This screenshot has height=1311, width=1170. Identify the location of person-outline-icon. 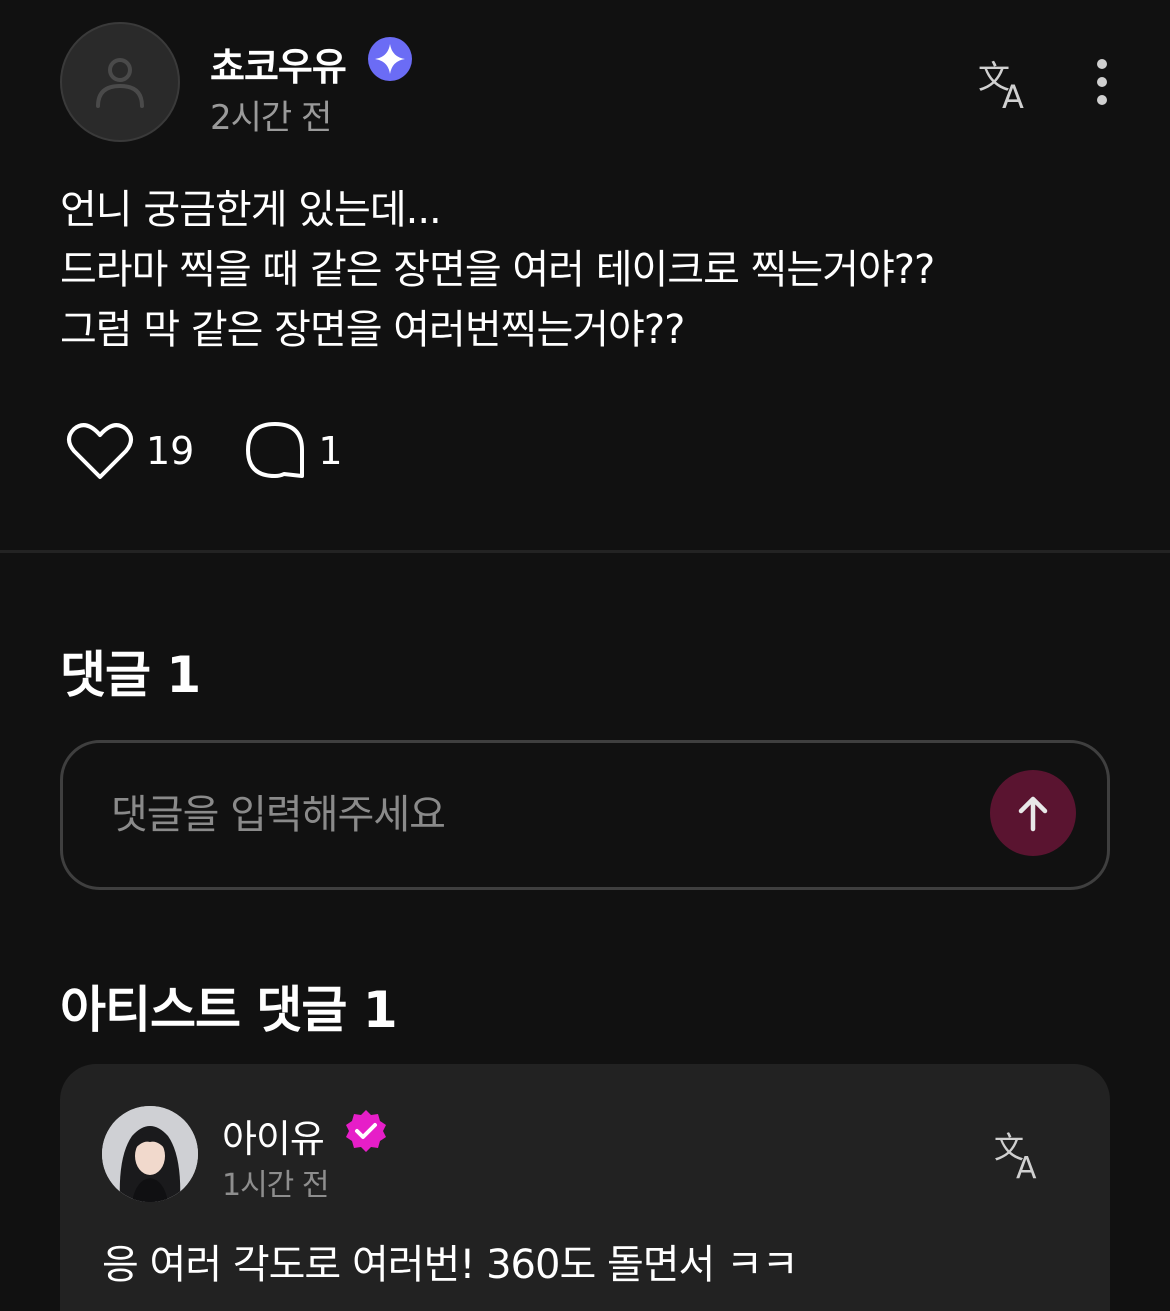
(120, 83).